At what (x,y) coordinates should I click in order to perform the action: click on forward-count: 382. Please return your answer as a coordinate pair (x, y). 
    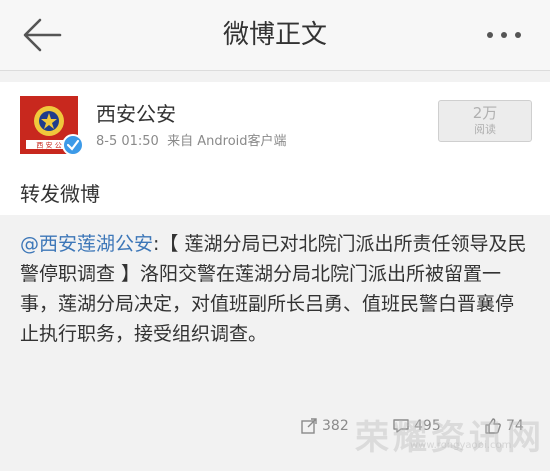
    Looking at the image, I should click on (335, 426).